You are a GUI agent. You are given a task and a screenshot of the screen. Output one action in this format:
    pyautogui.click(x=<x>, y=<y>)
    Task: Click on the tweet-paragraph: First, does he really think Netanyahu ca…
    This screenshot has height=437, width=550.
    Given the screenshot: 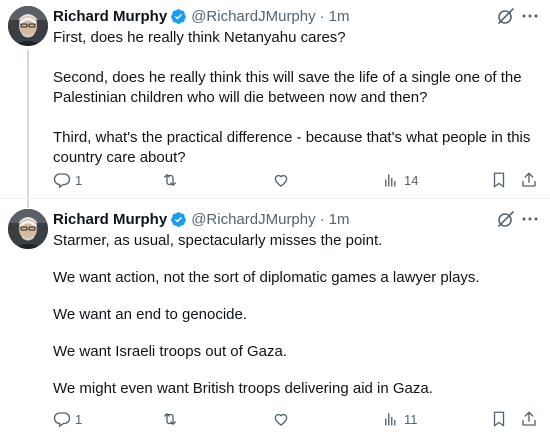 What is the action you would take?
    pyautogui.click(x=199, y=37)
    